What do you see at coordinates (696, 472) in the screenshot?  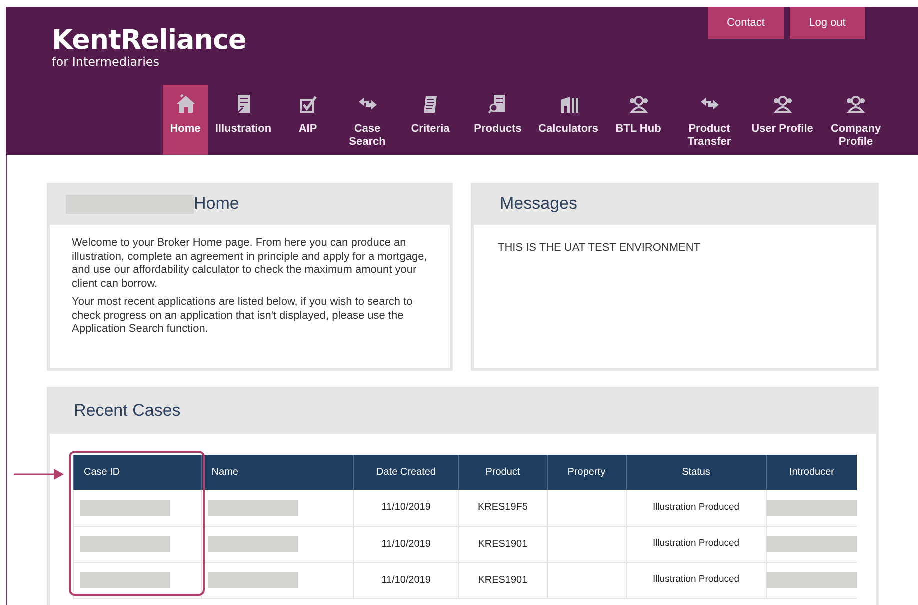 I see `column-header: Status` at bounding box center [696, 472].